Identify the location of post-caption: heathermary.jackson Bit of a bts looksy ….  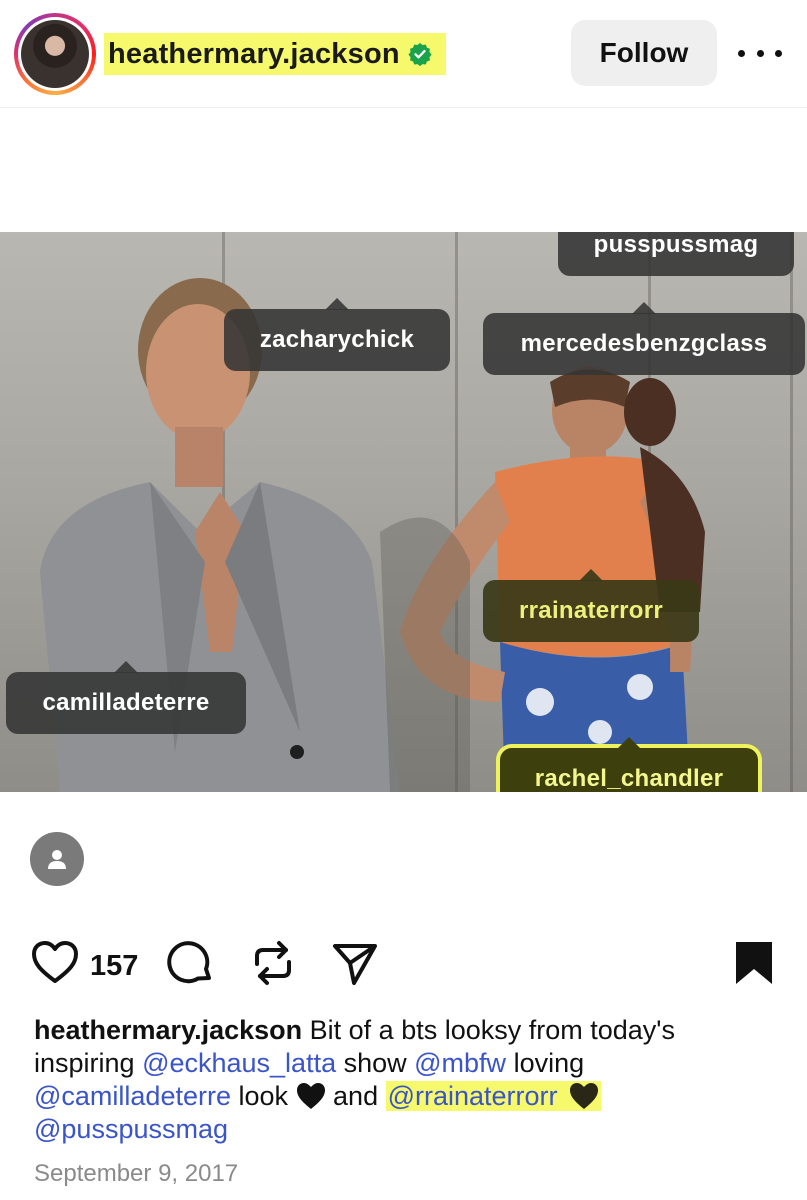
(354, 1079).